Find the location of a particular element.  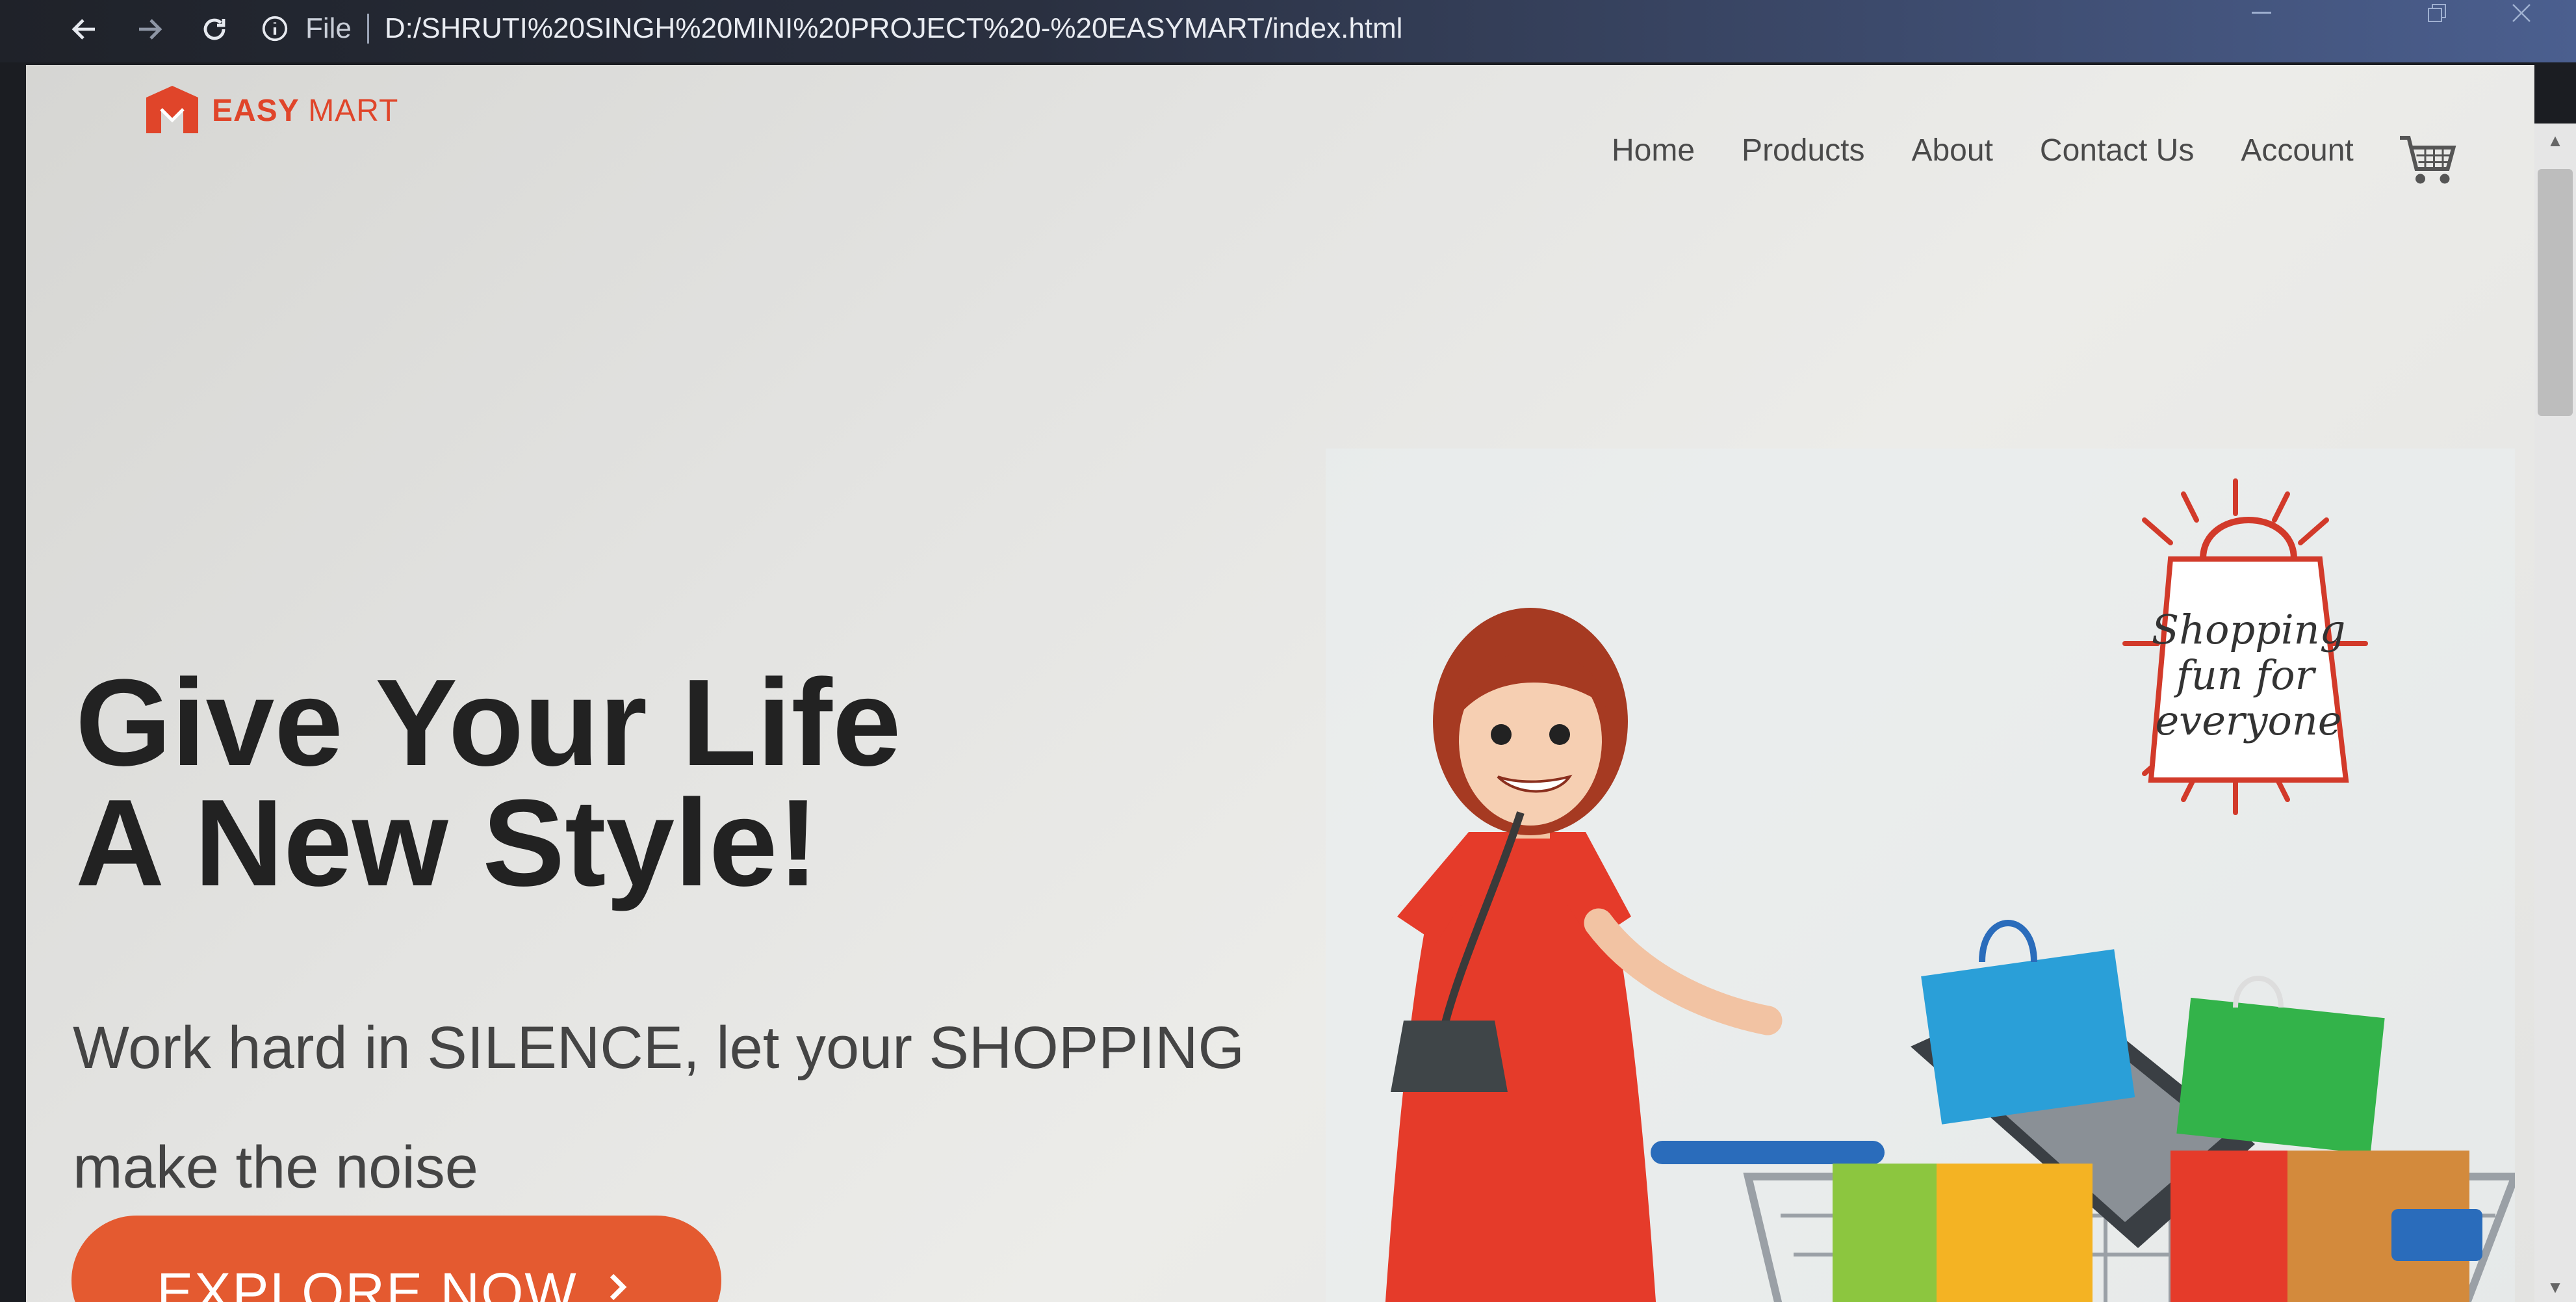

site-navigation: Home Products About Contact Us Account is located at coordinates (1983, 150).